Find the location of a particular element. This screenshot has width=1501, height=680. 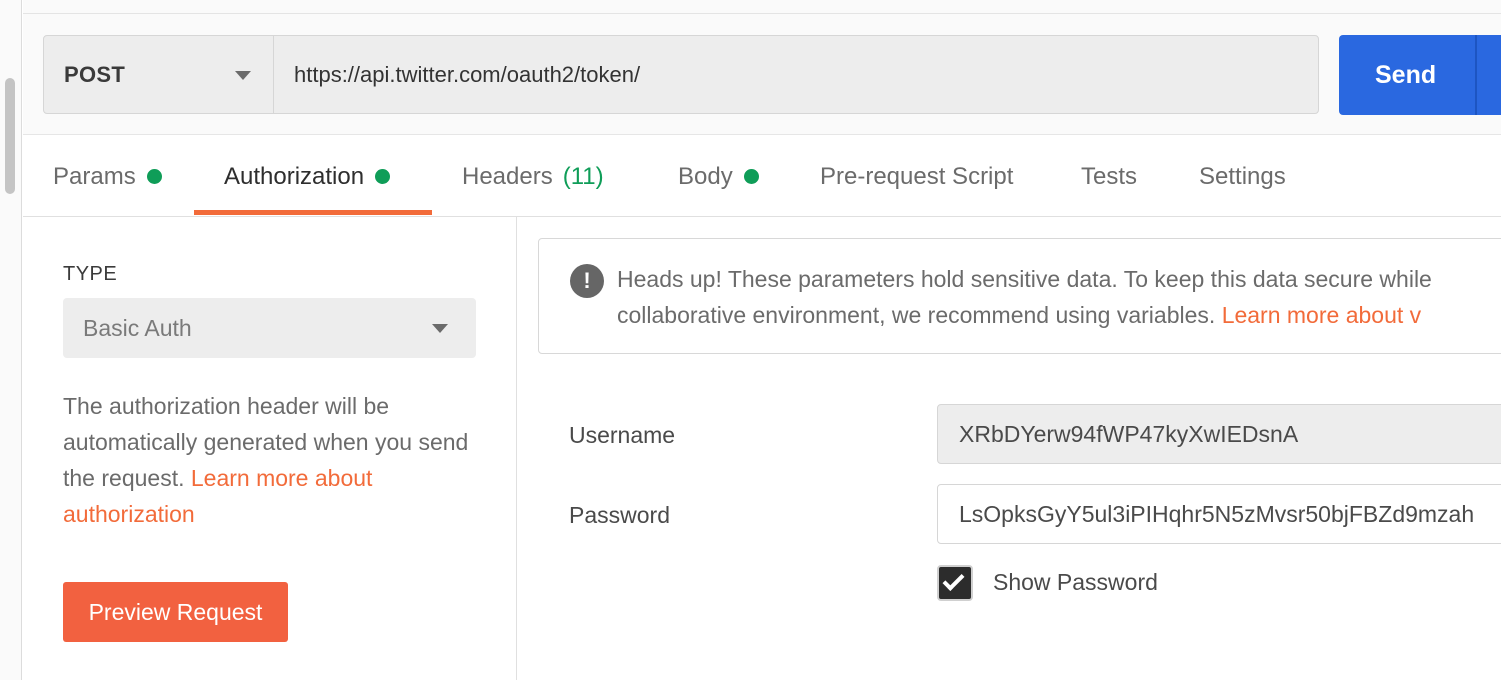

tab-label: Authorization is located at coordinates (294, 176).